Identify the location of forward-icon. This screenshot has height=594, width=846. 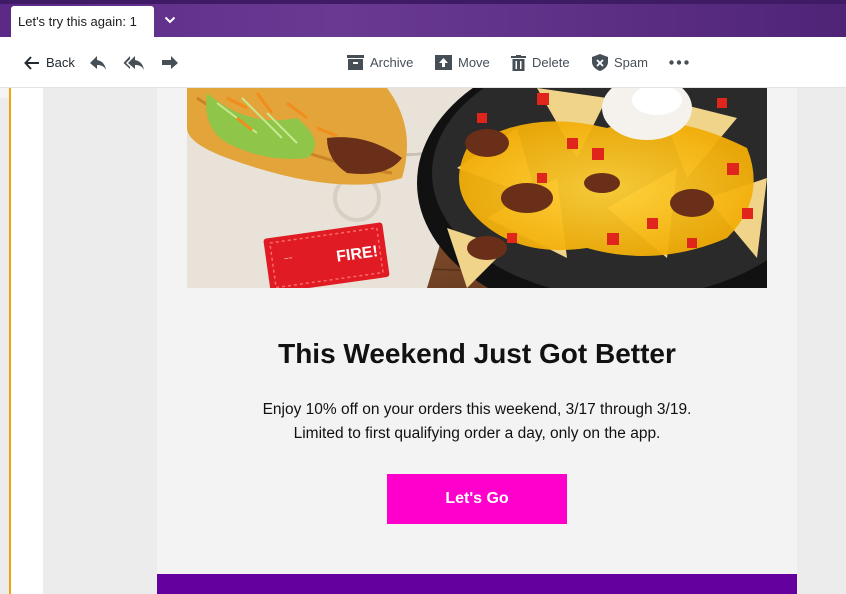
(170, 63).